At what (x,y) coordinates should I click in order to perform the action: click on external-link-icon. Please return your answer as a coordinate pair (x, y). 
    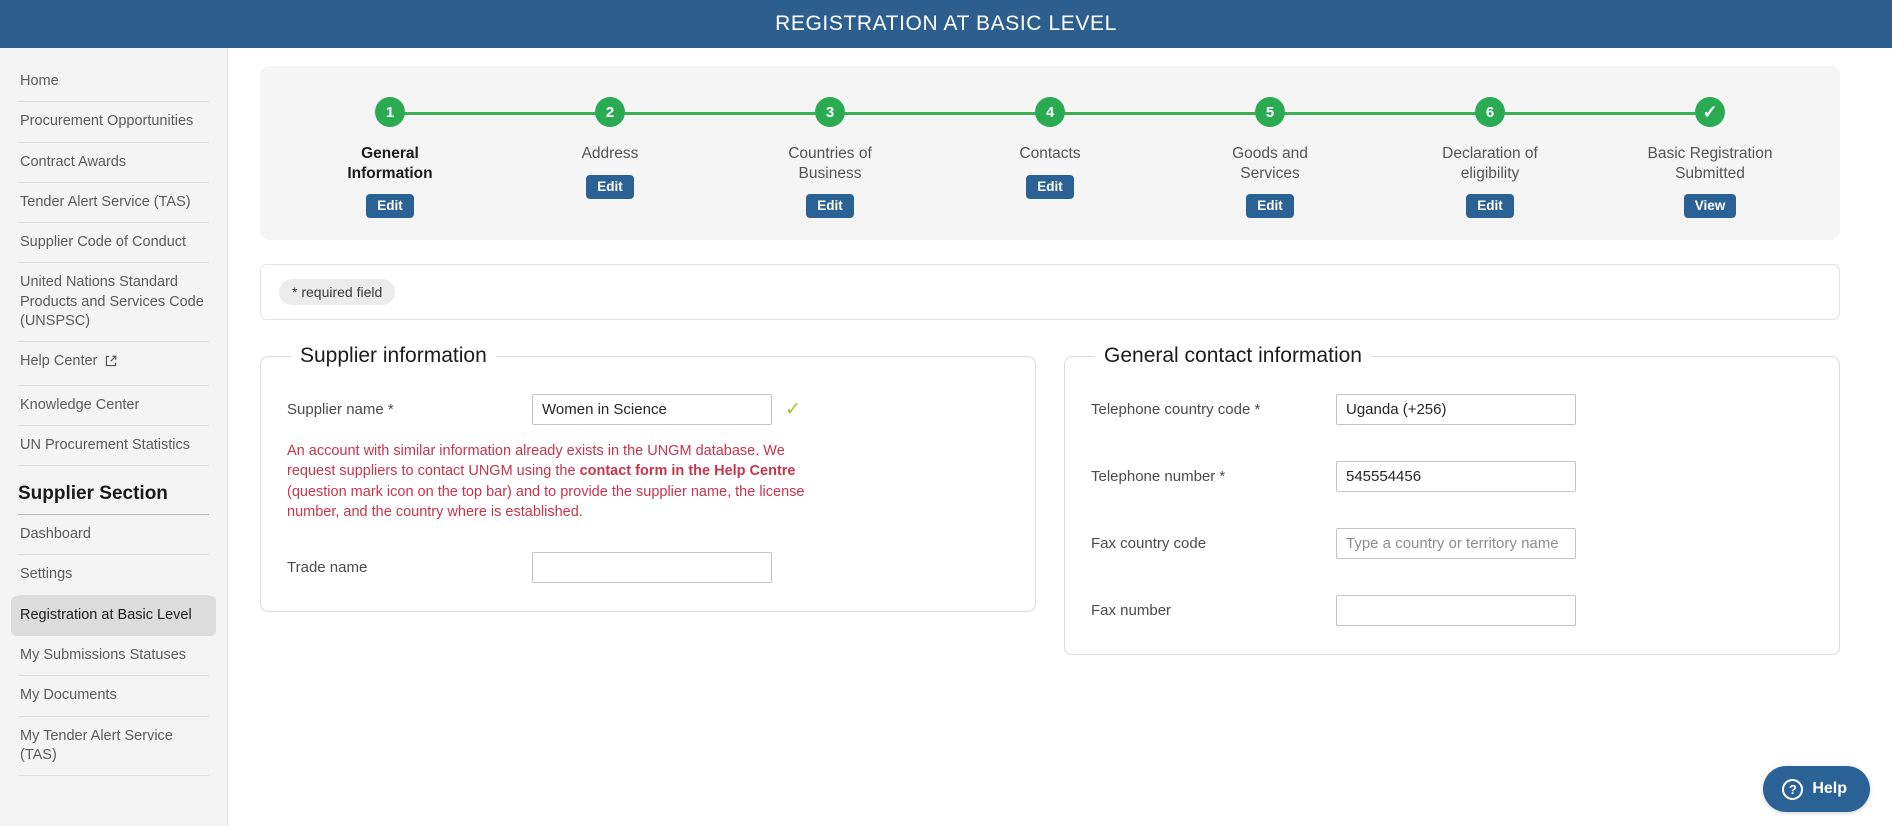
    Looking at the image, I should click on (111, 364).